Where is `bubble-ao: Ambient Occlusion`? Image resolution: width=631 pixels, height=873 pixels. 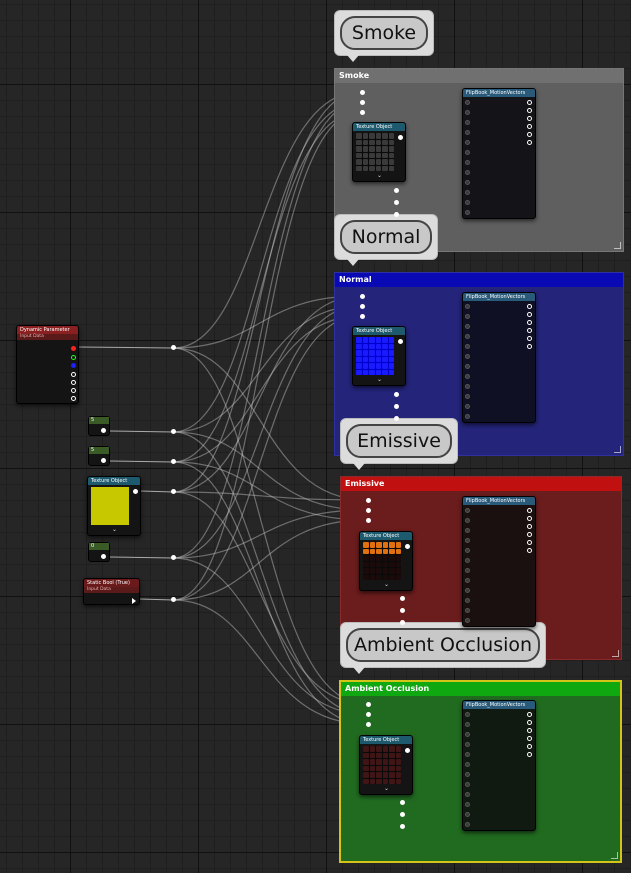
bubble-ao: Ambient Occlusion is located at coordinates (443, 648).